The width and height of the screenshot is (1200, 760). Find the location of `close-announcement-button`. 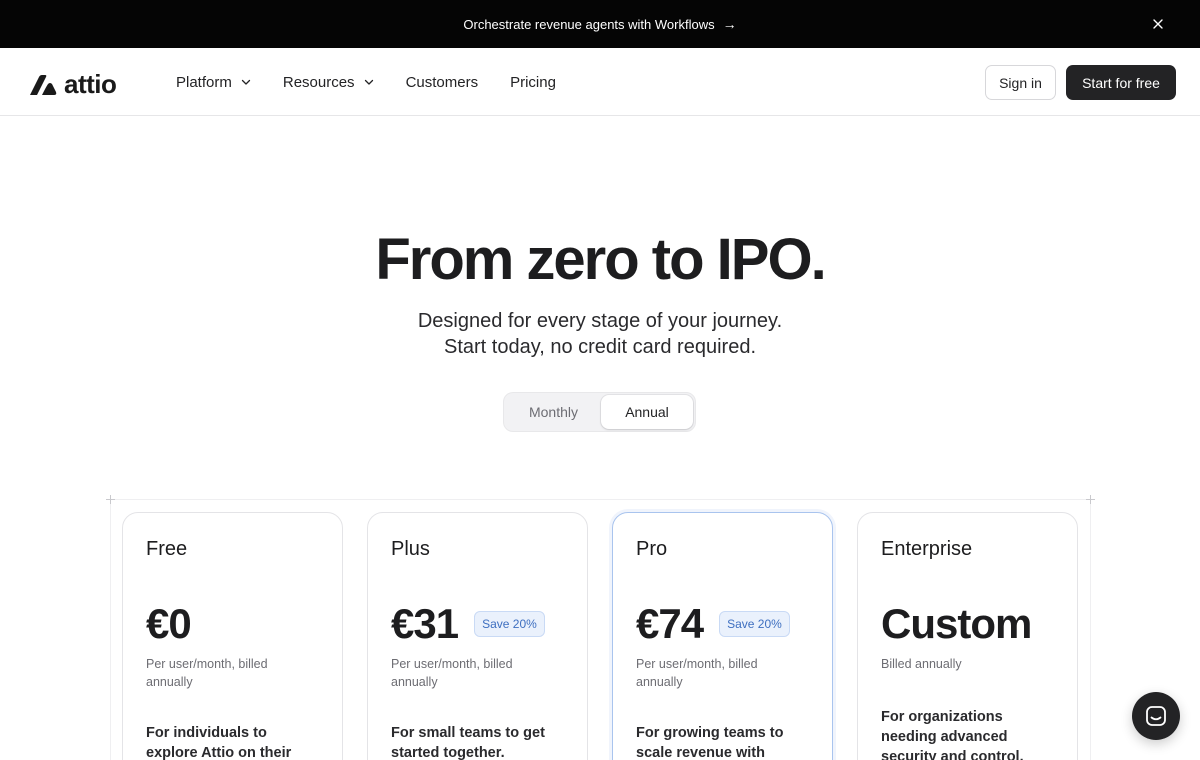

close-announcement-button is located at coordinates (1158, 24).